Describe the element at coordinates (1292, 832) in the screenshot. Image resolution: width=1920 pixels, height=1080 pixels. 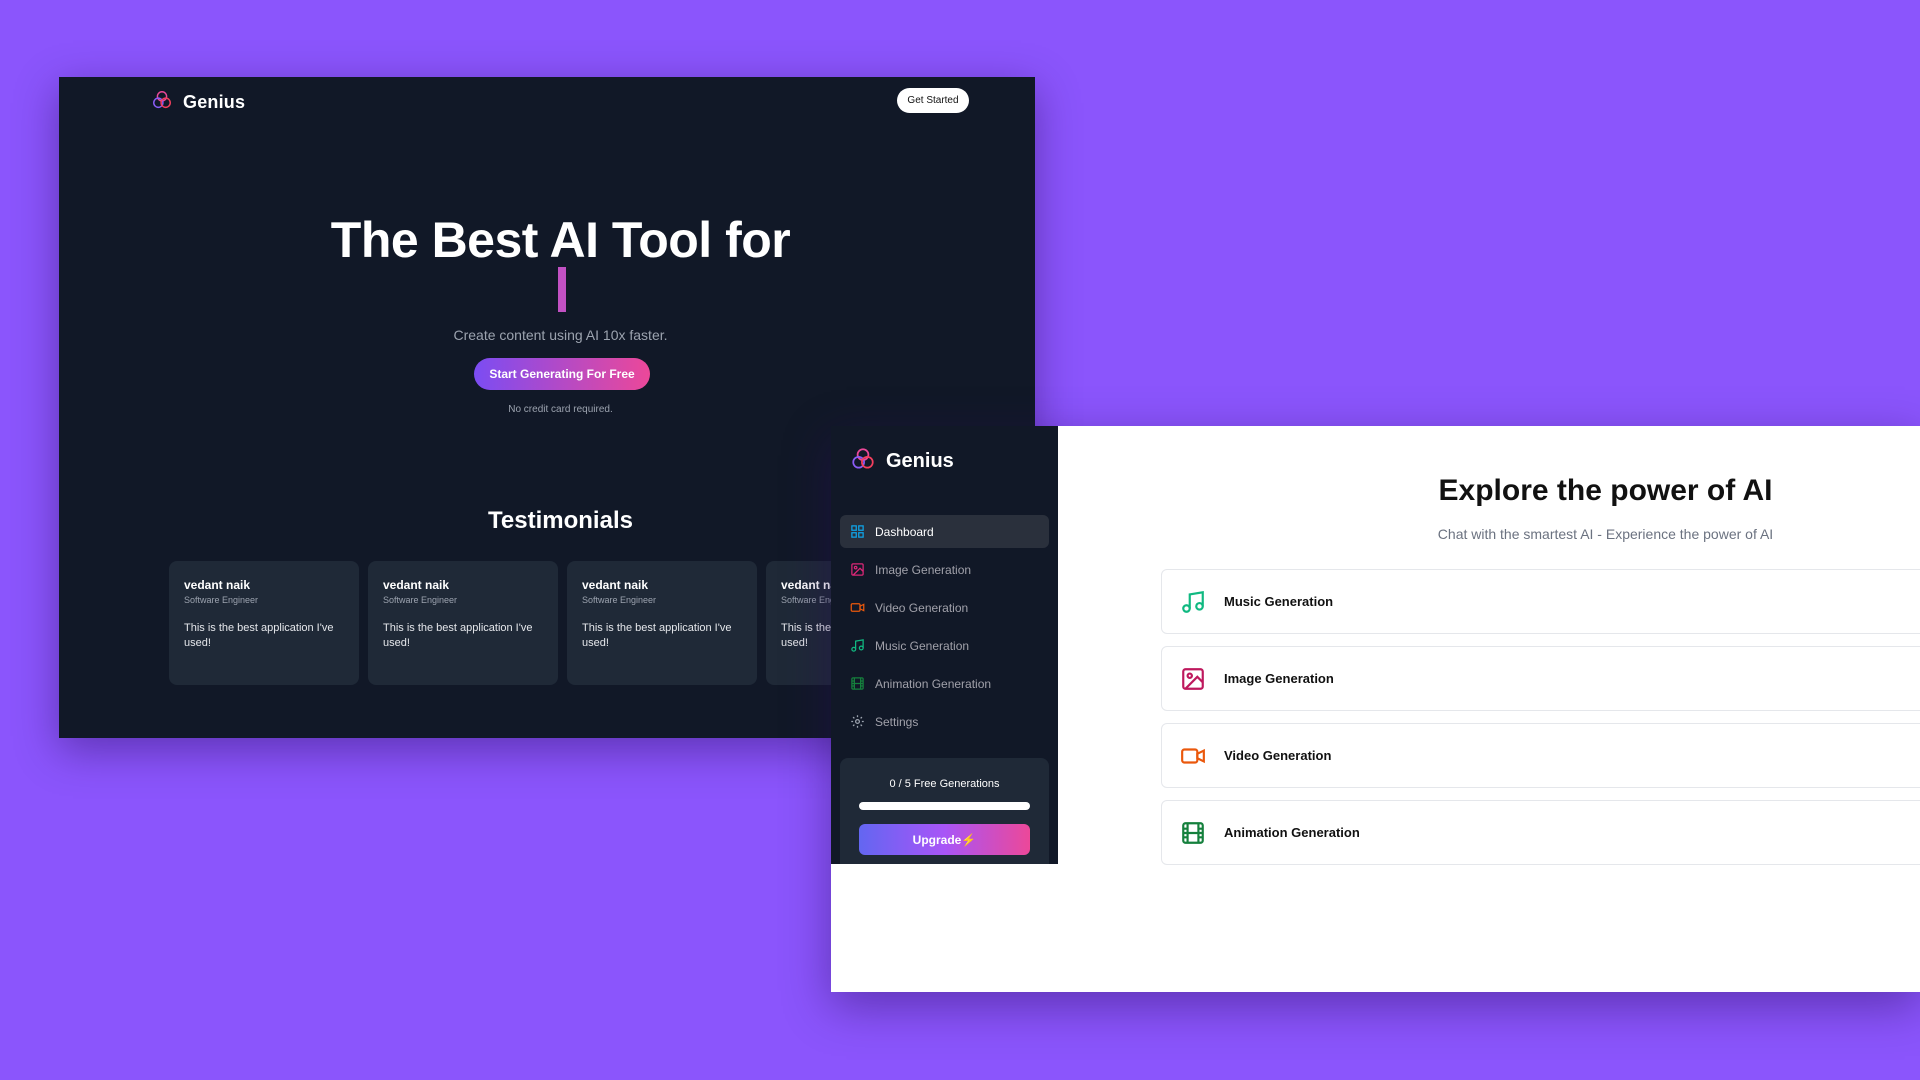
I see `tool-label: Animation Generation` at that location.